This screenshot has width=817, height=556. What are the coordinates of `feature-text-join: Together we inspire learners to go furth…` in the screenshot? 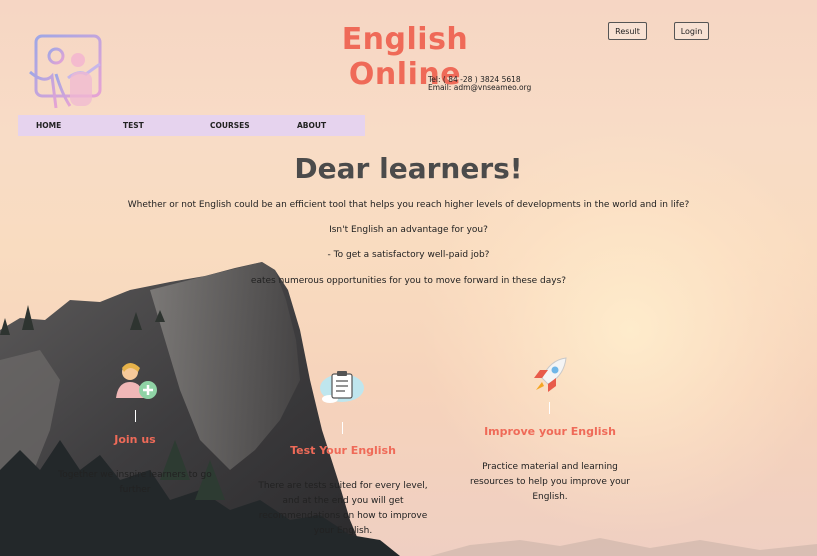 It's located at (135, 482).